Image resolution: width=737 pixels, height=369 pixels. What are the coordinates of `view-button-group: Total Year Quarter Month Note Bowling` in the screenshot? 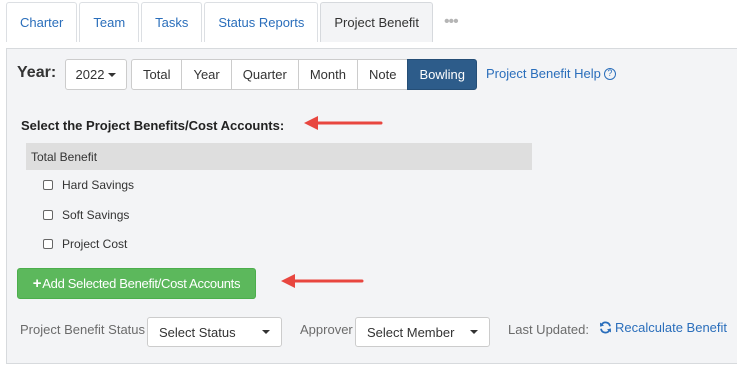 It's located at (304, 74).